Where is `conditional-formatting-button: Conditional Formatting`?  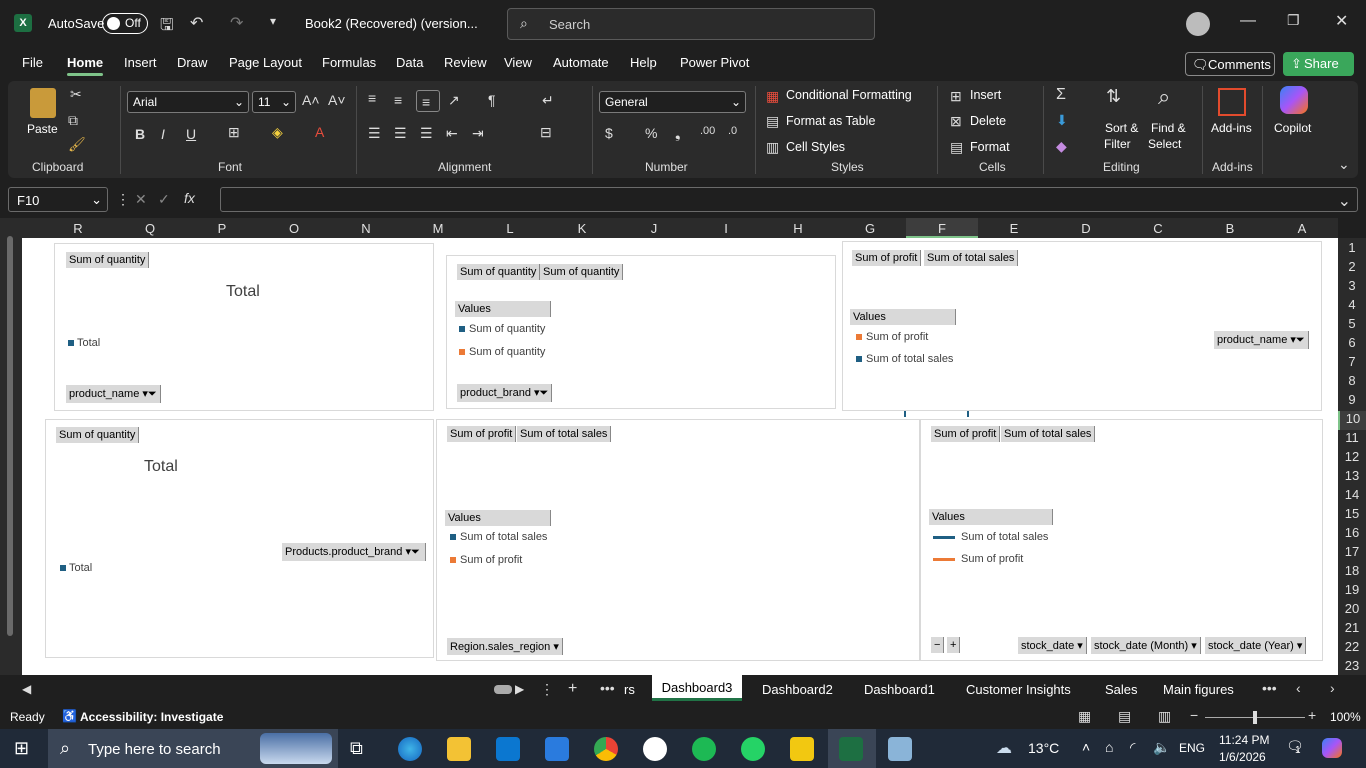 conditional-formatting-button: Conditional Formatting is located at coordinates (849, 95).